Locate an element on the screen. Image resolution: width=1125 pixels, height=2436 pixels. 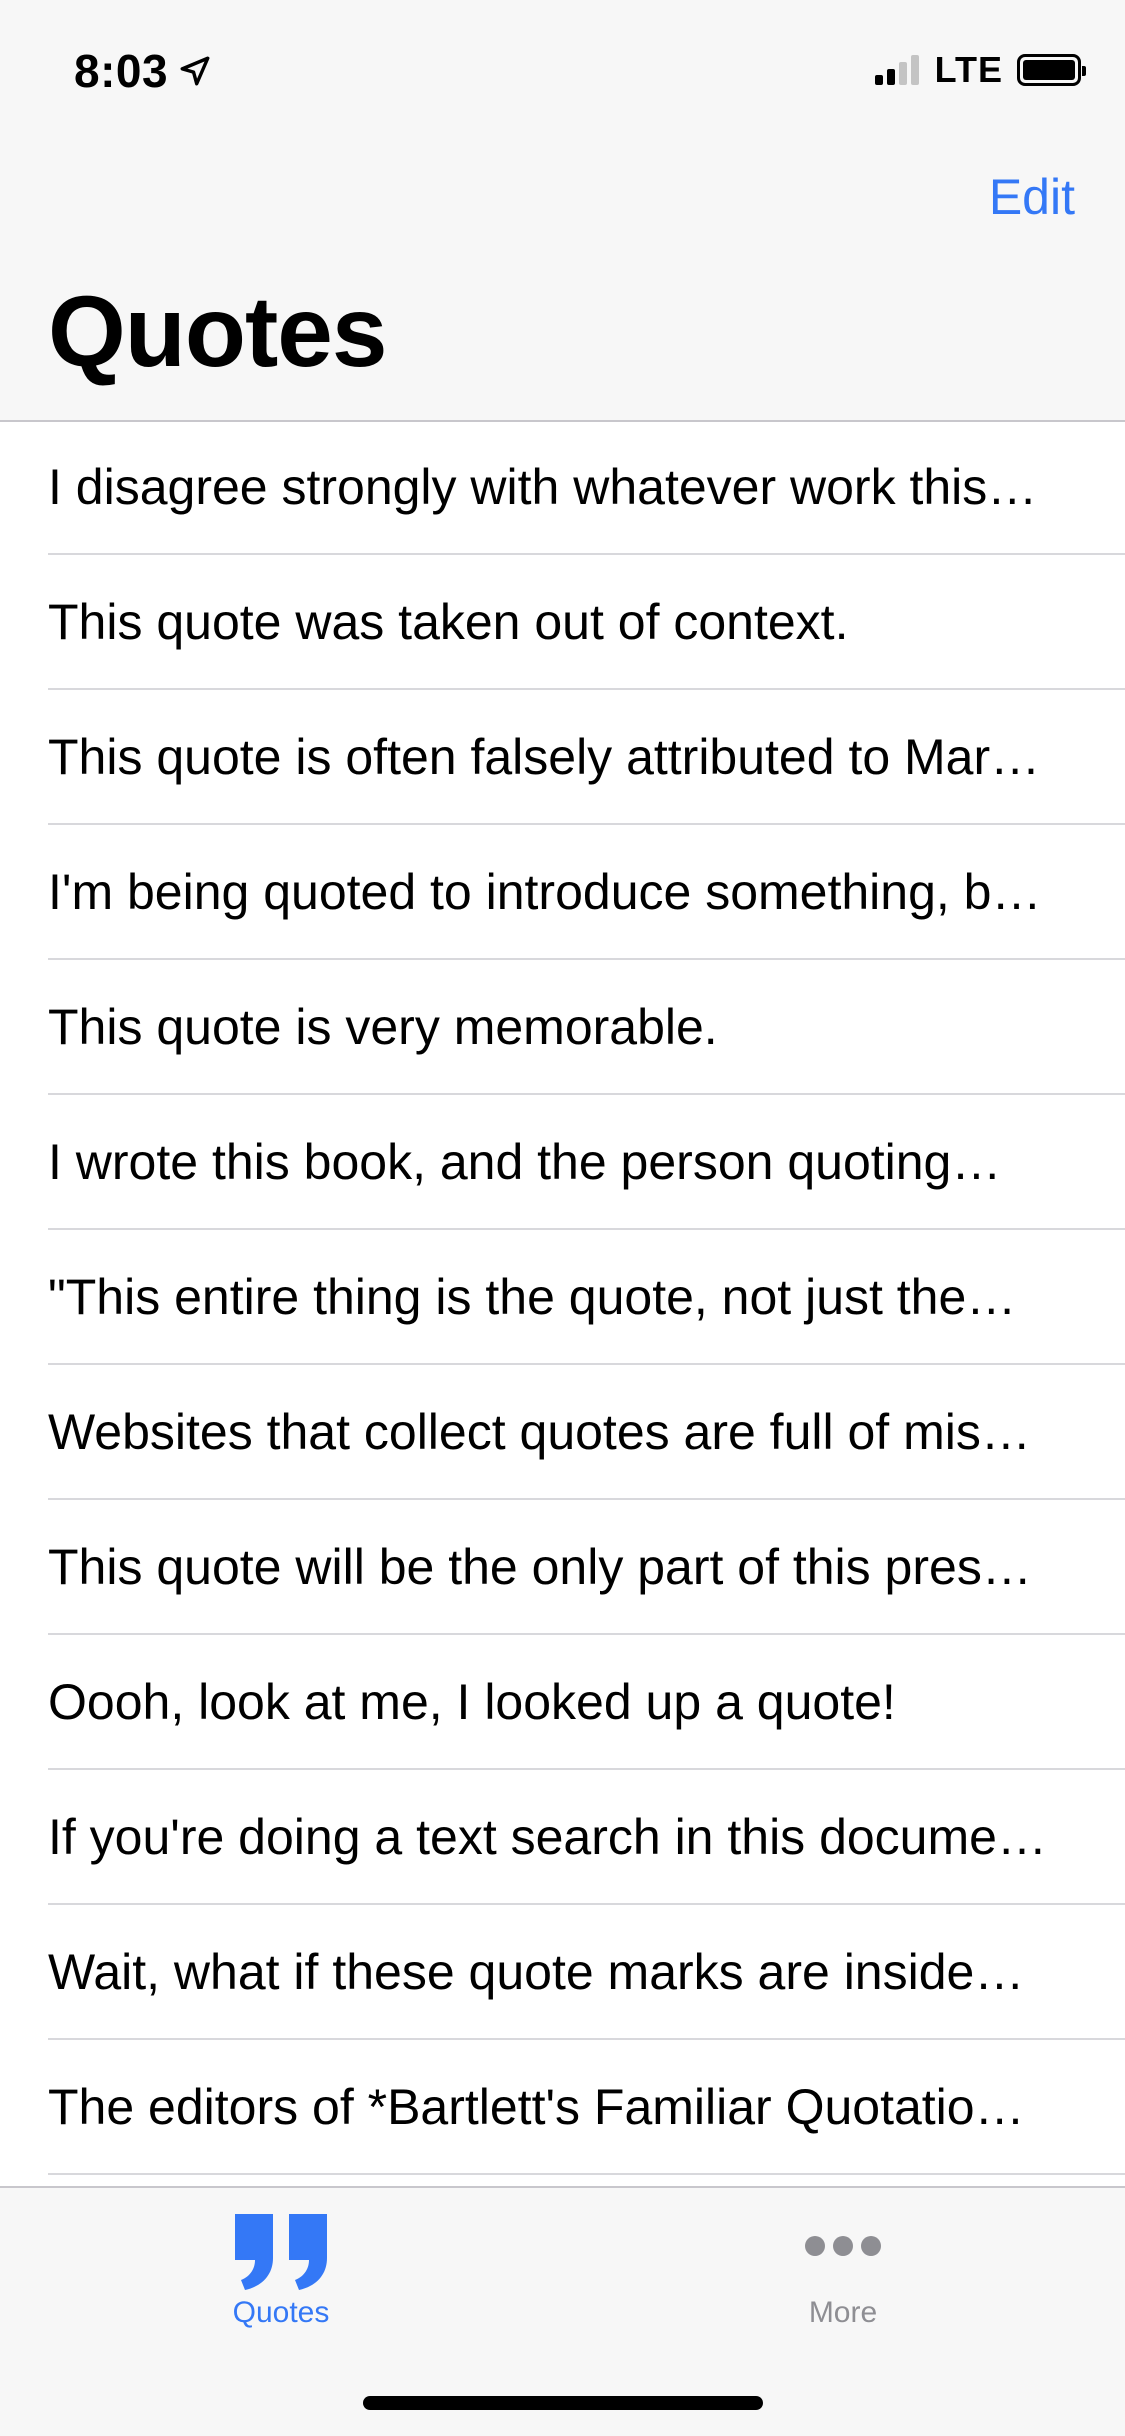
battery-icon is located at coordinates (1051, 70).